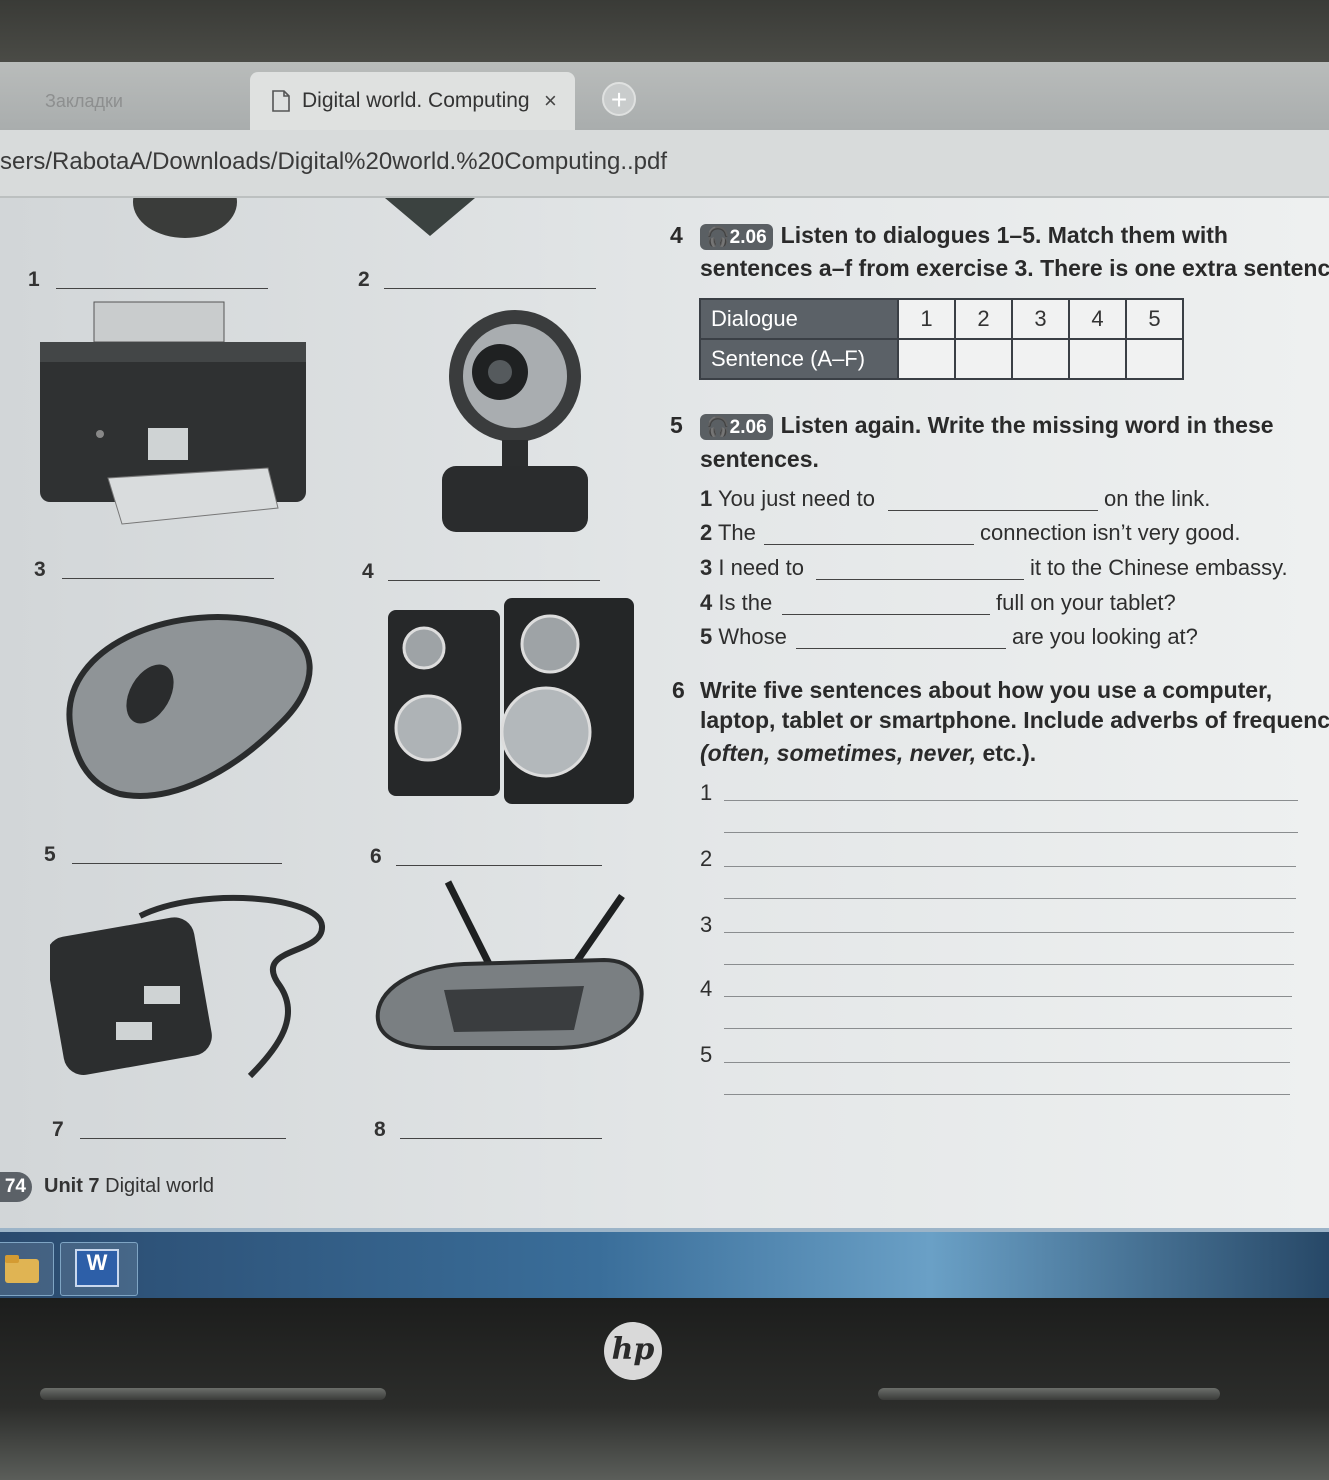 The image size is (1329, 1480). What do you see at coordinates (416, 100) in the screenshot?
I see `tab-title: Digital world. Computing` at bounding box center [416, 100].